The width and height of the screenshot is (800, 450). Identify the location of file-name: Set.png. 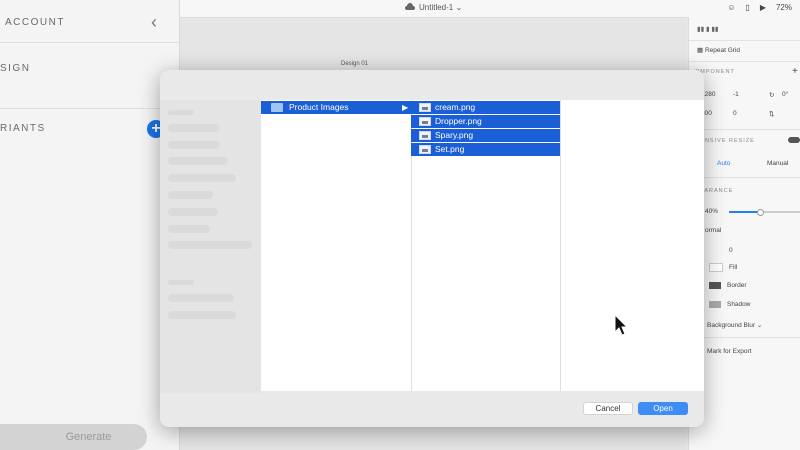
(450, 149).